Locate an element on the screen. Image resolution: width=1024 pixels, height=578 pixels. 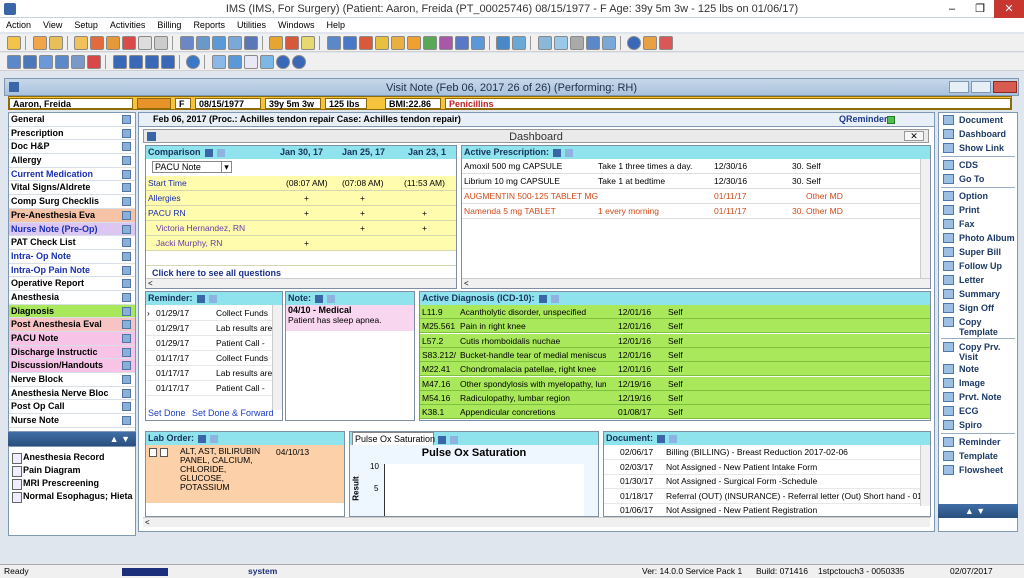
action-show-link: Show Link is located at coordinates (978, 148).